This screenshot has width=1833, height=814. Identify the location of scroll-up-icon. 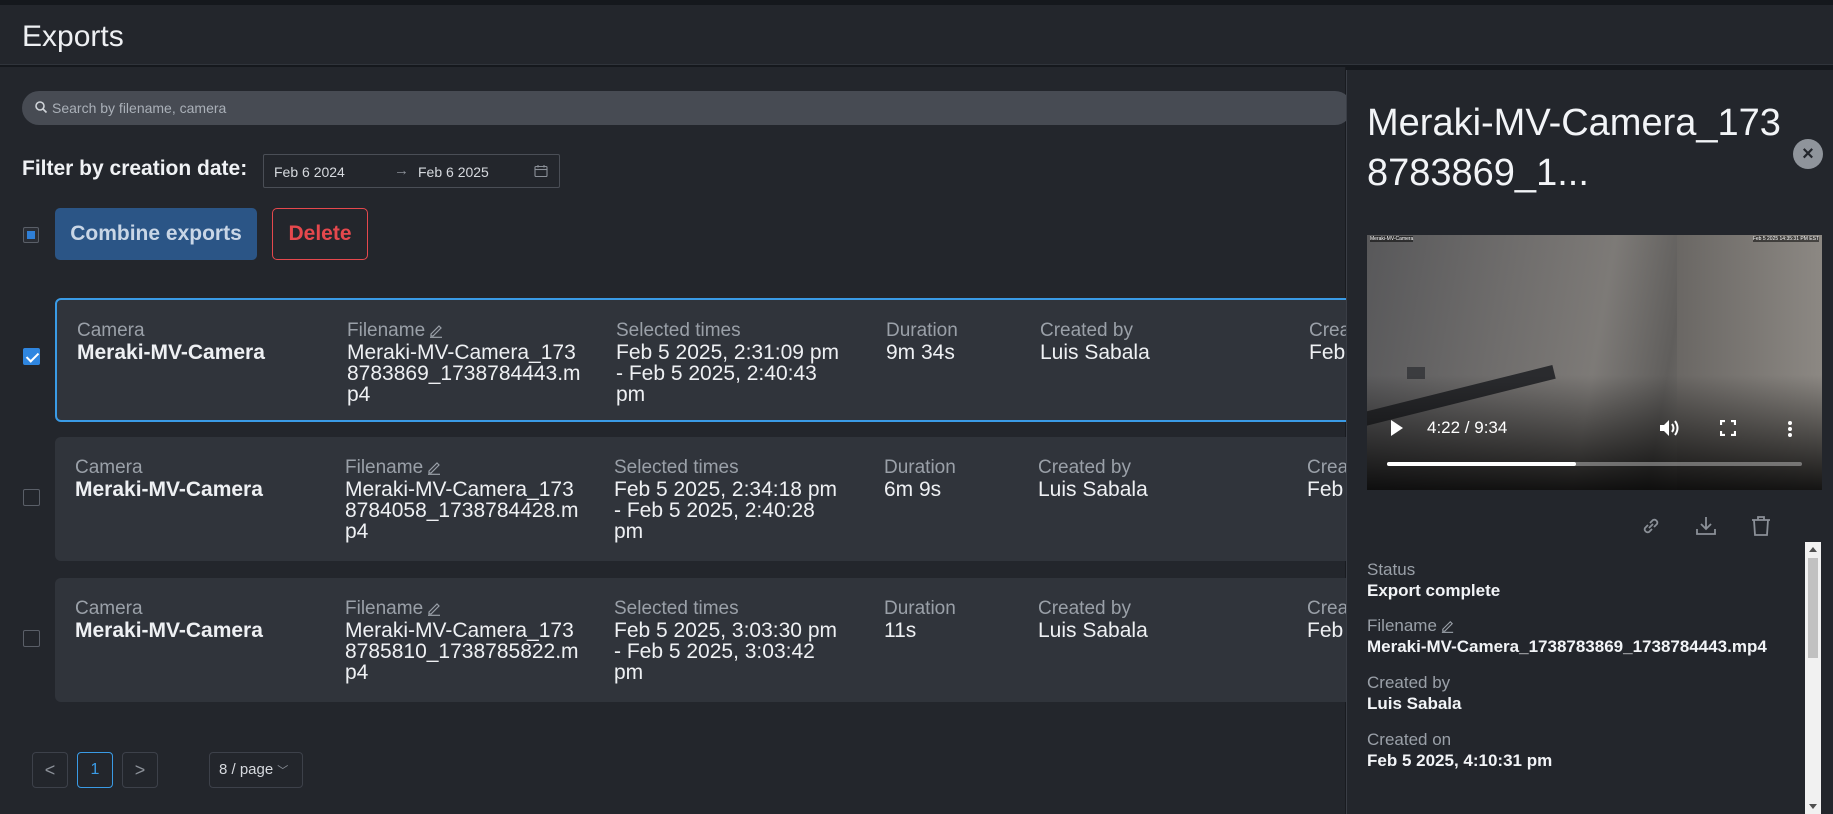
(1813, 549).